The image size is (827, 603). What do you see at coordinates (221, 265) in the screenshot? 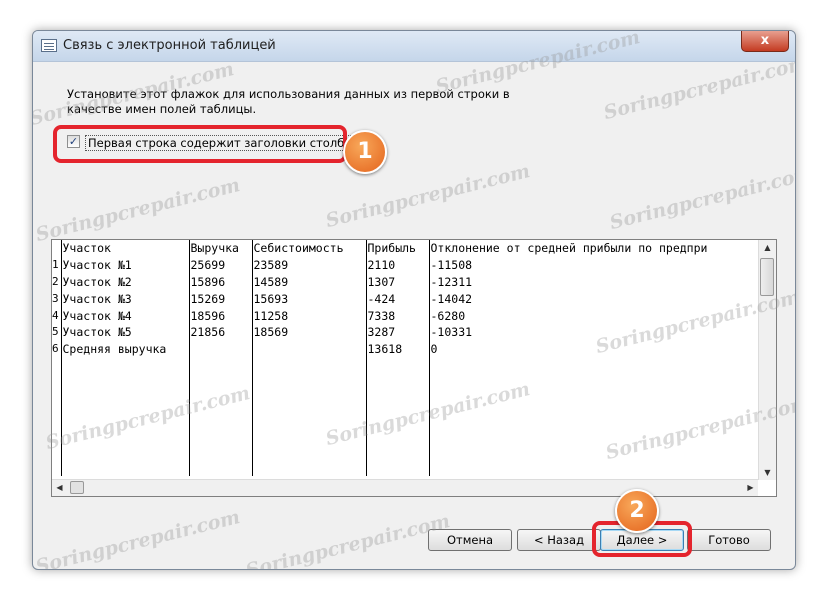
I see `table-cell: 25699` at bounding box center [221, 265].